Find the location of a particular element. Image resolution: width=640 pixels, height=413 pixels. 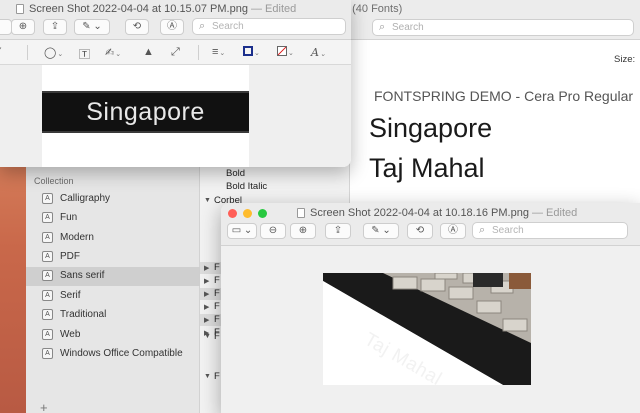

font-book-title: f (40 Fonts) is located at coordinates (374, 9).